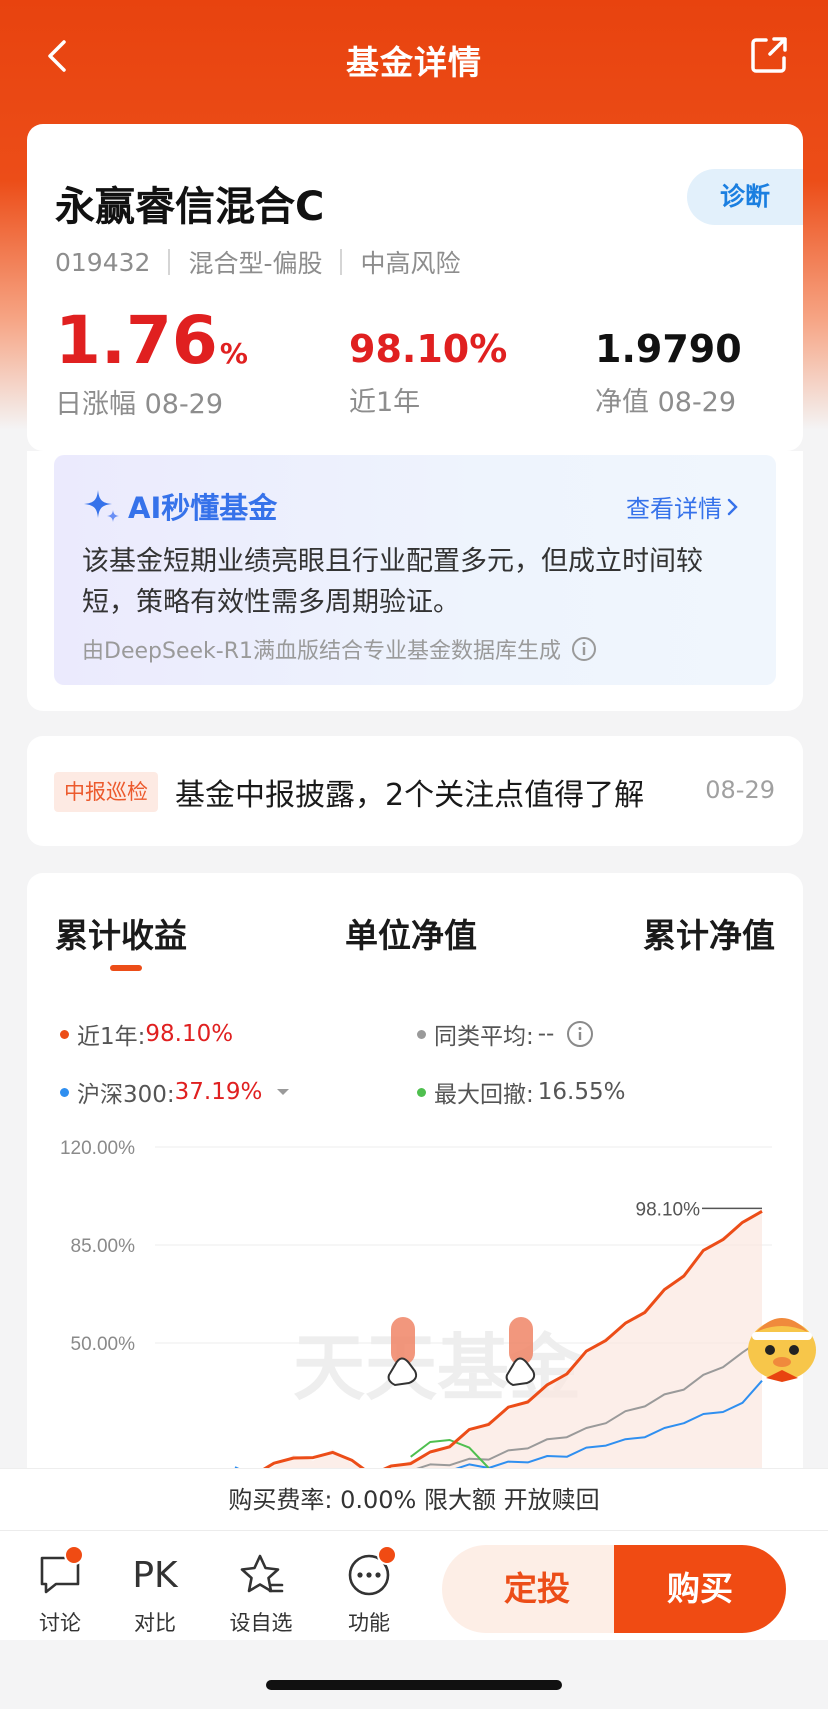 The width and height of the screenshot is (828, 1709). Describe the element at coordinates (262, 1573) in the screenshot. I see `star-icon` at that location.